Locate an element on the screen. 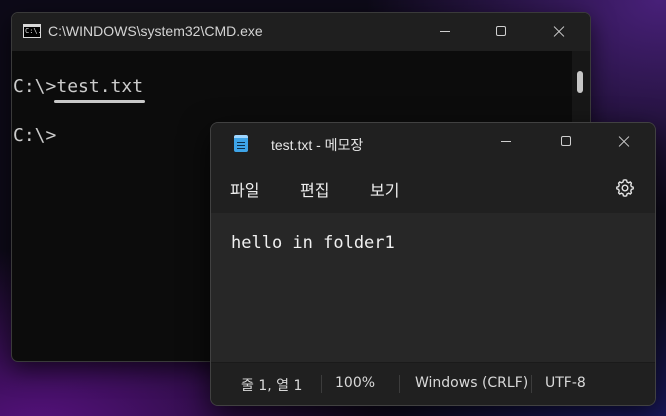  cmd-command-text: test.txt is located at coordinates (100, 89).